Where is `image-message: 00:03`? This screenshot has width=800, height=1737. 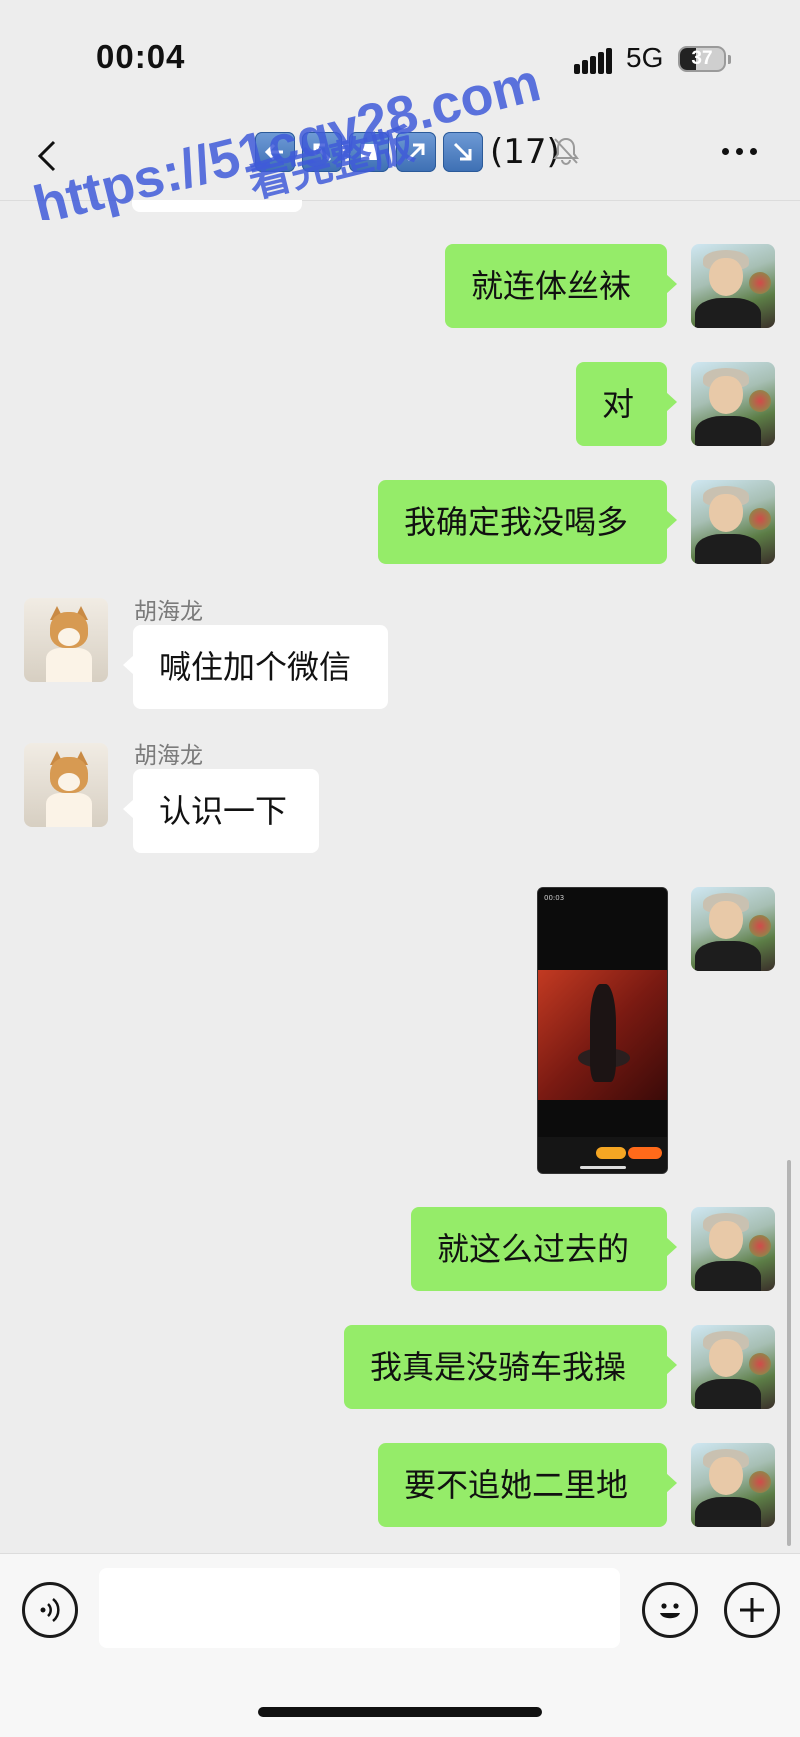
image-message: 00:03 is located at coordinates (602, 1030).